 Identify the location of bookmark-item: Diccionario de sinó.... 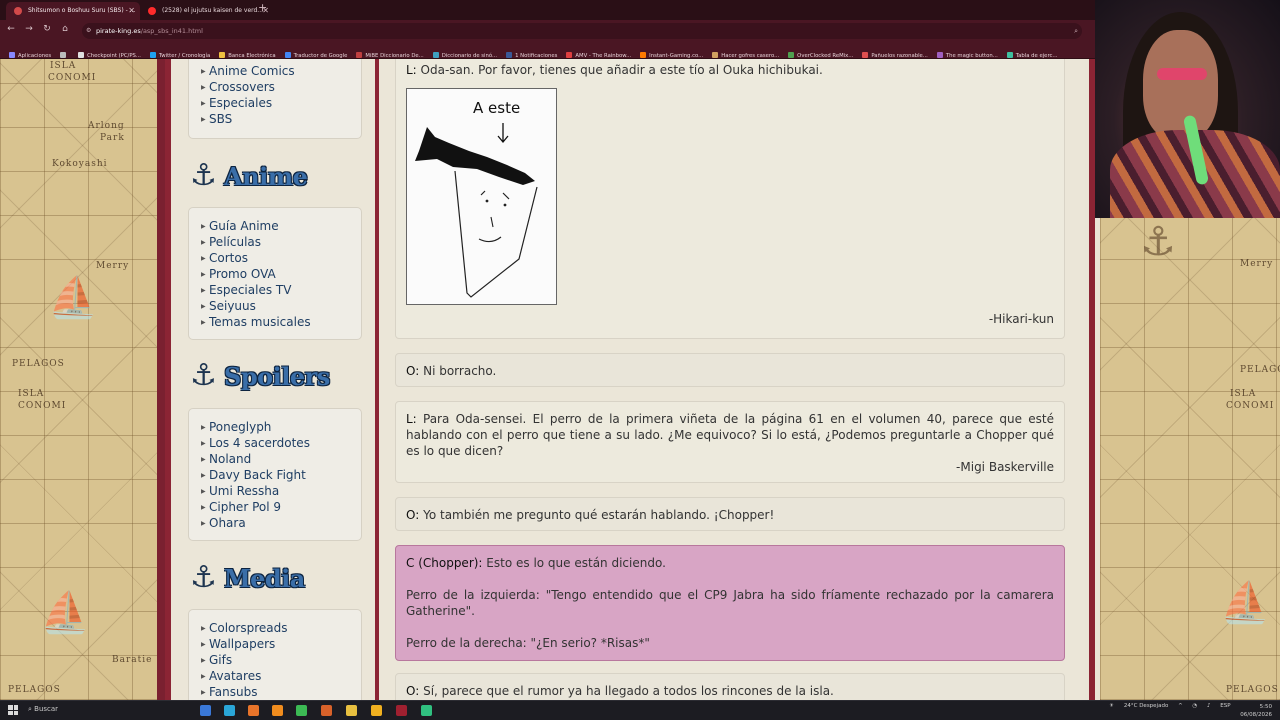
(464, 53).